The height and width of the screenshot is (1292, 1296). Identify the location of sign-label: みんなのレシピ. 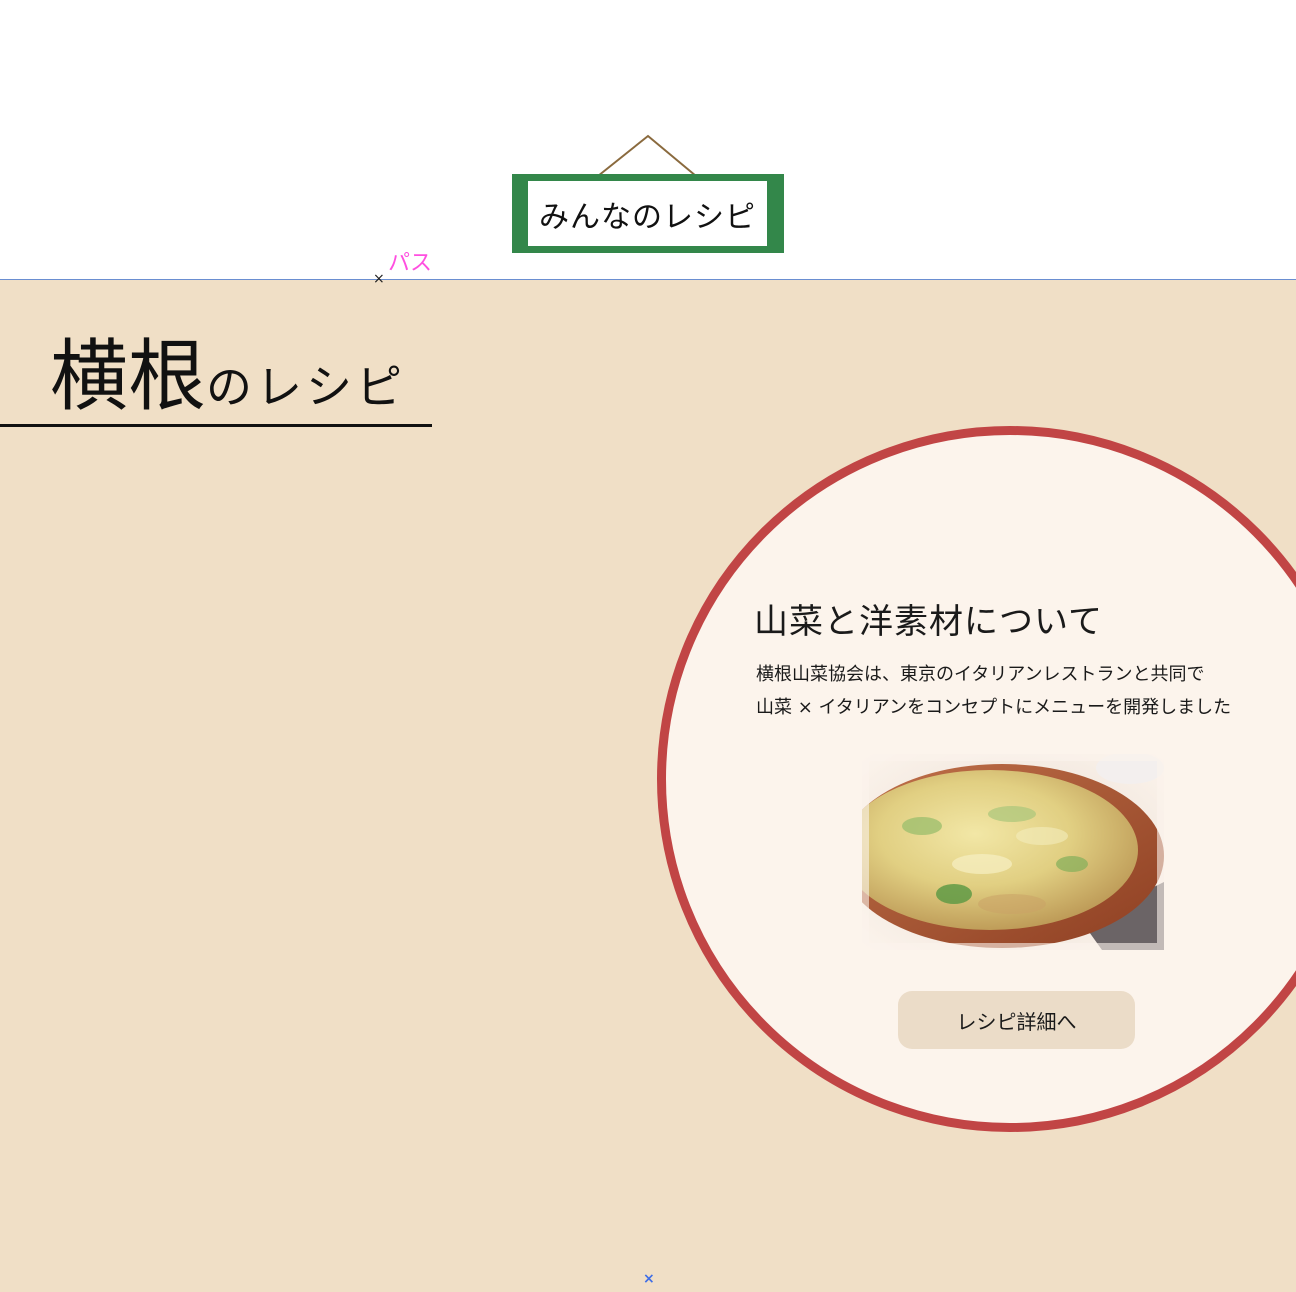
(647, 213).